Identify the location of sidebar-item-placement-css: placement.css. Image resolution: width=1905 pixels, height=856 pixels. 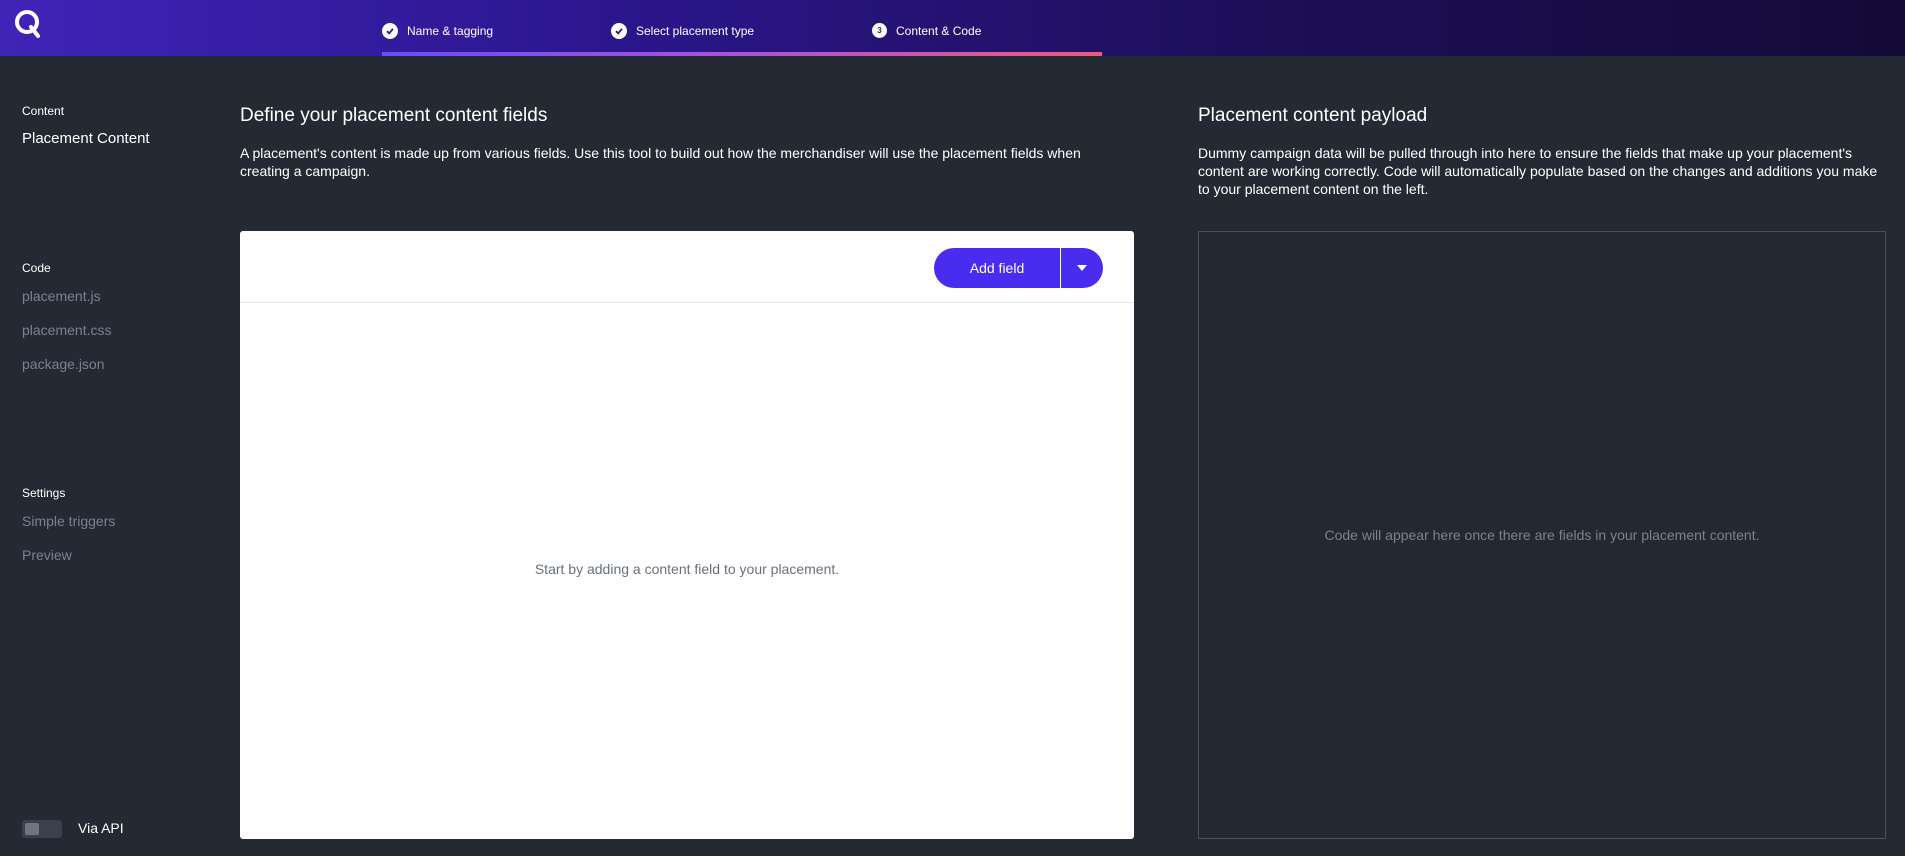
(66, 330).